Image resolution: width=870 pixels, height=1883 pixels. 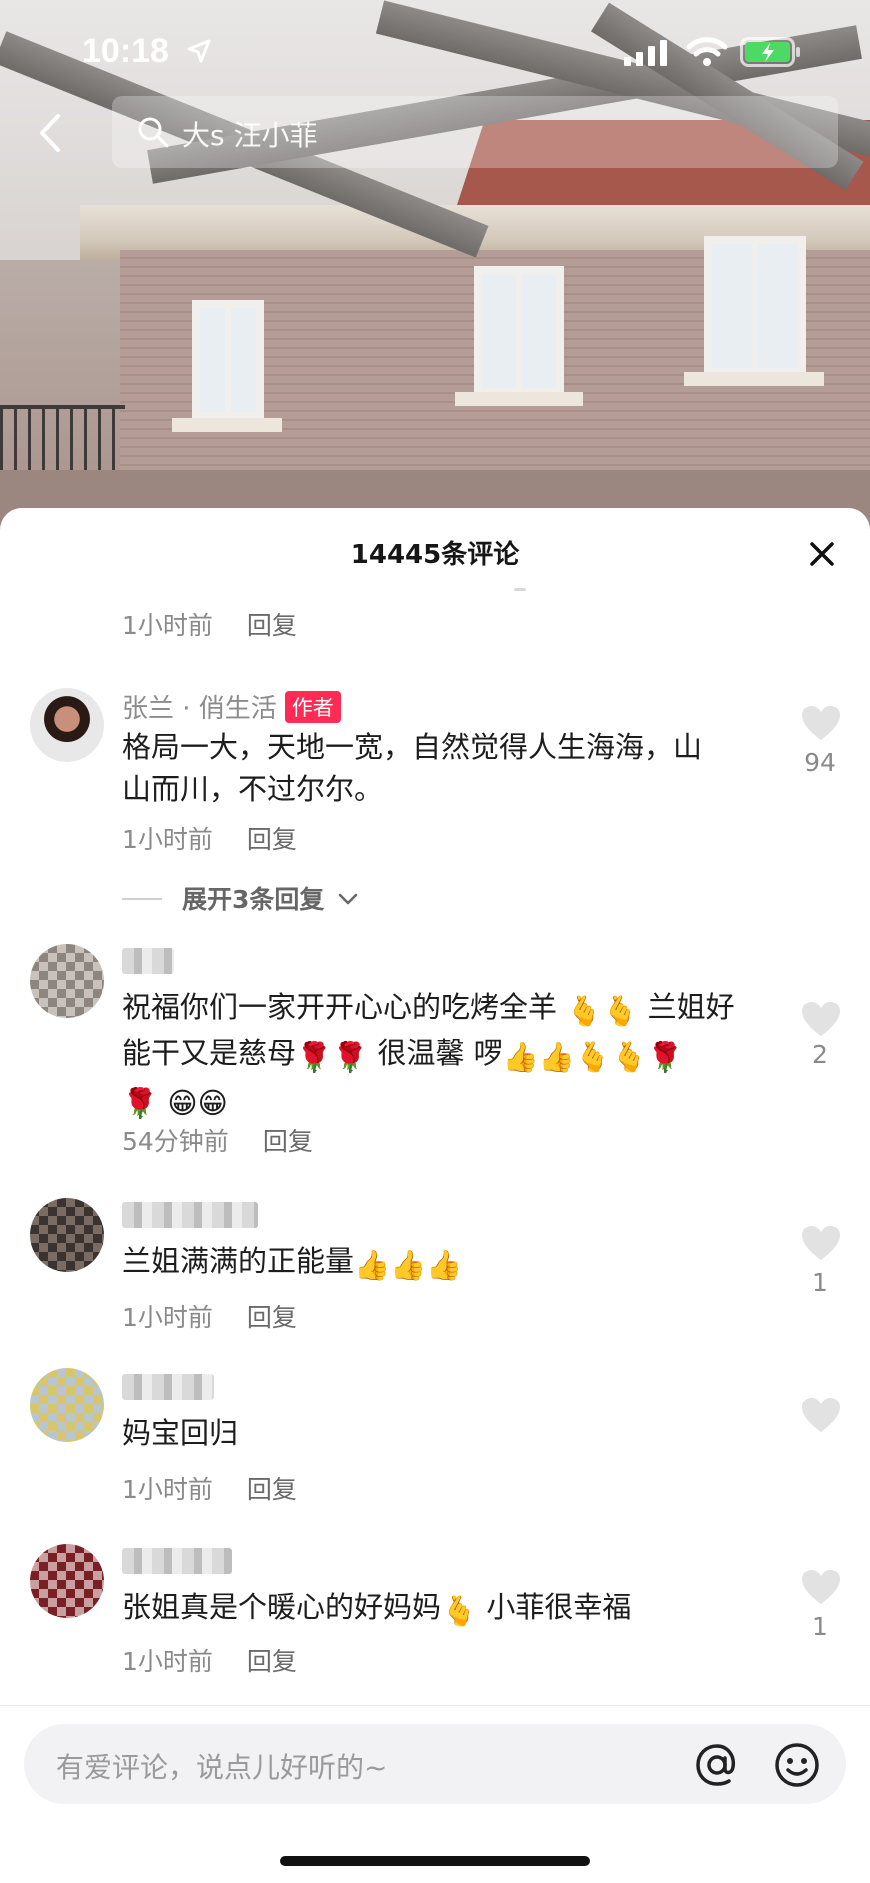 What do you see at coordinates (770, 52) in the screenshot?
I see `battery-charging-icon` at bounding box center [770, 52].